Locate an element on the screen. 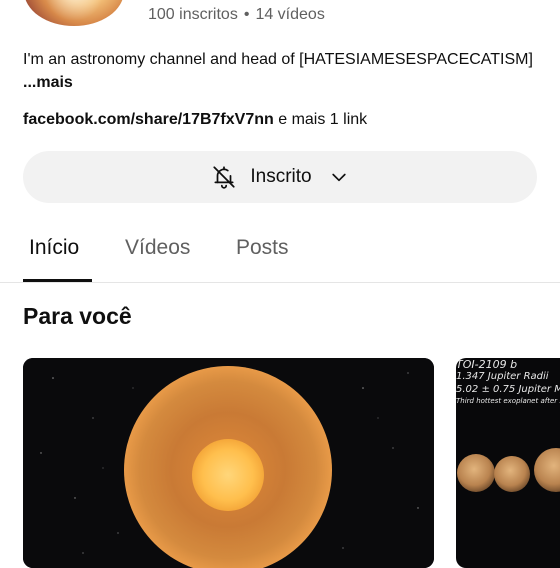 The image size is (560, 568). bell-off-icon is located at coordinates (224, 177).